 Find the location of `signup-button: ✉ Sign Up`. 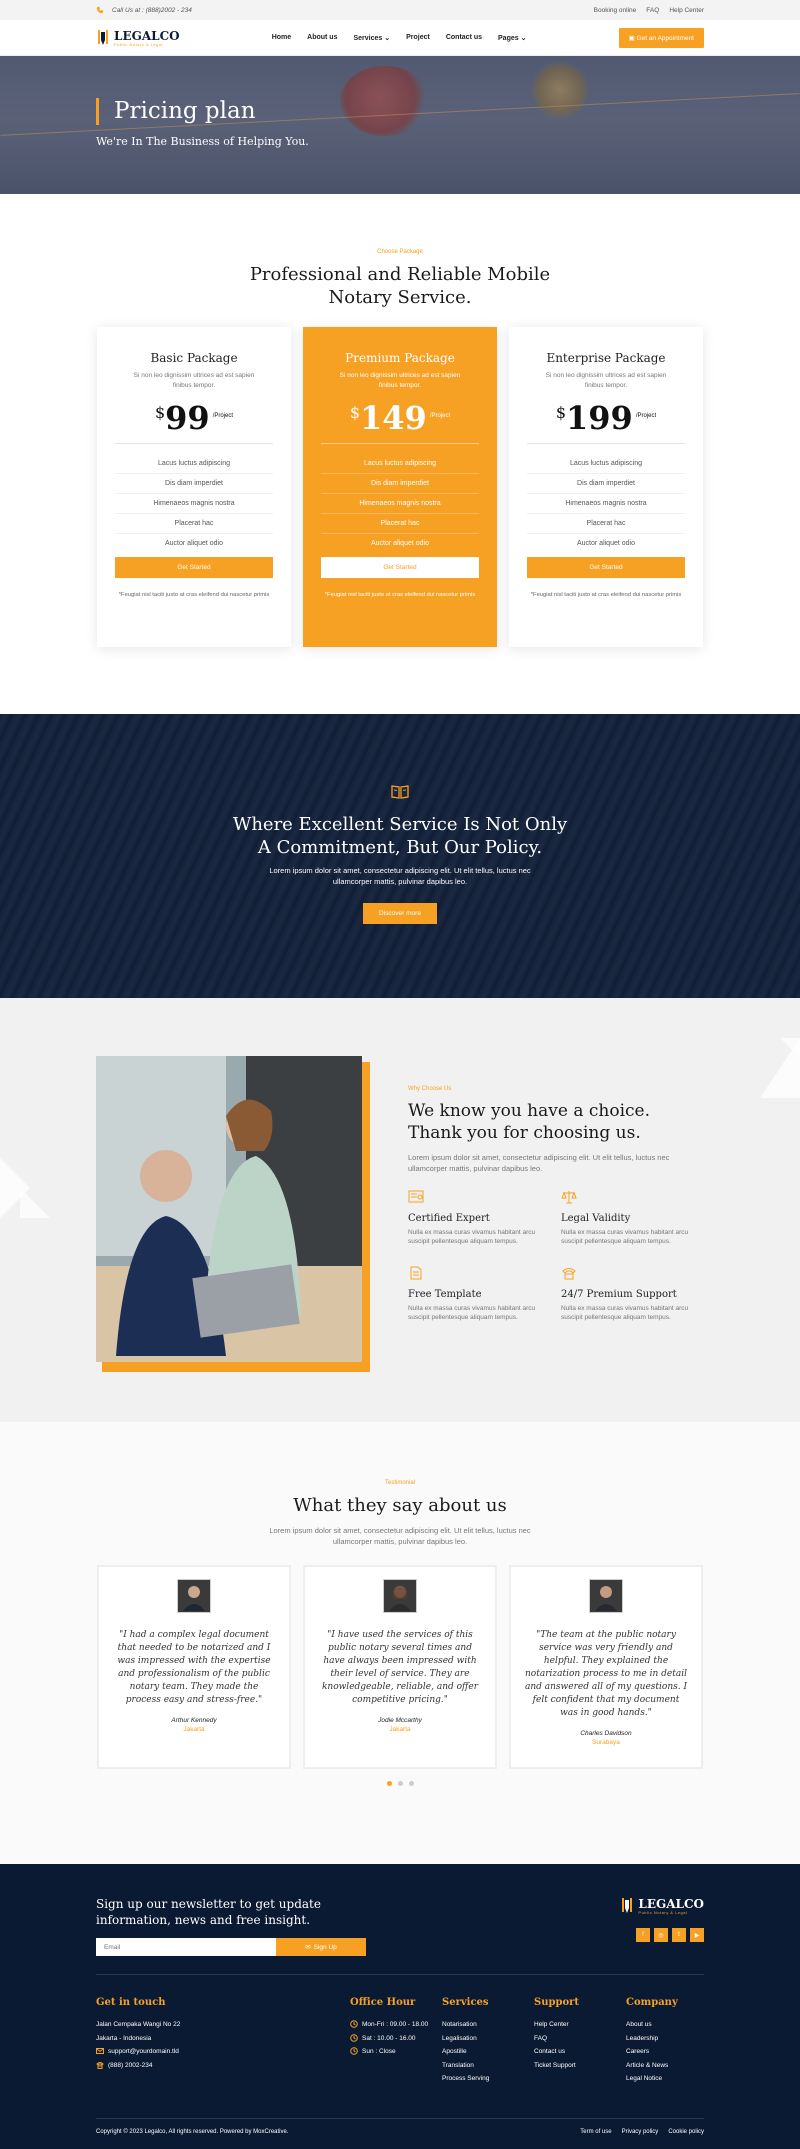

signup-button: ✉ Sign Up is located at coordinates (321, 1947).